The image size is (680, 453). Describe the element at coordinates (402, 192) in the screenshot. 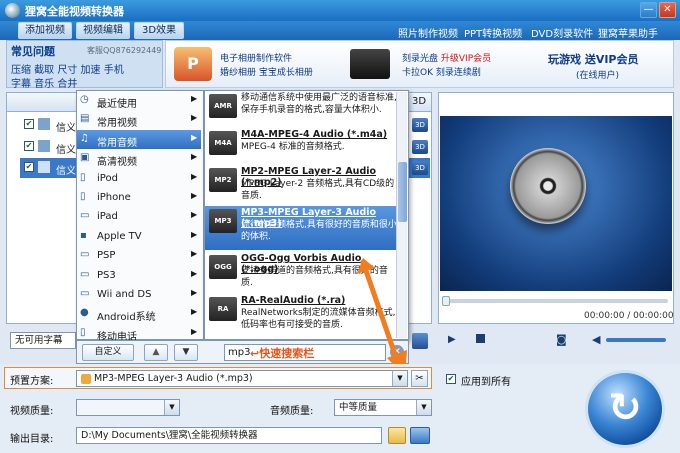

I see `format-scroll-thumb` at that location.